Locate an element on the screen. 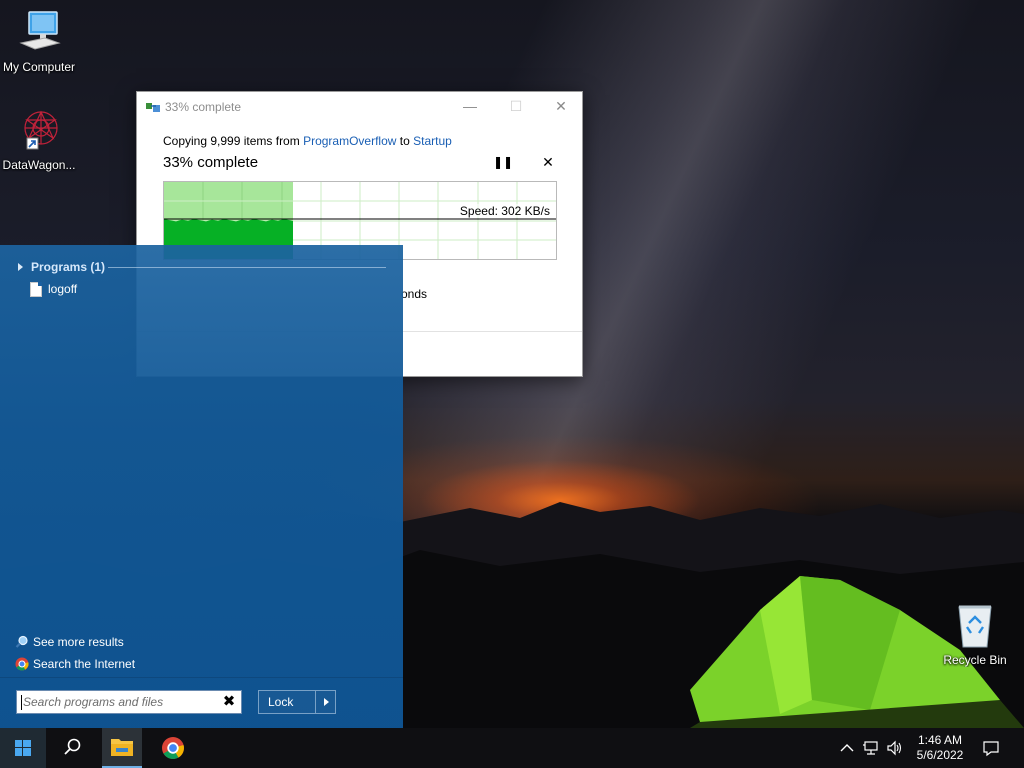 This screenshot has height=768, width=1024. search-internet-link: Search the Internet is located at coordinates (75, 664).